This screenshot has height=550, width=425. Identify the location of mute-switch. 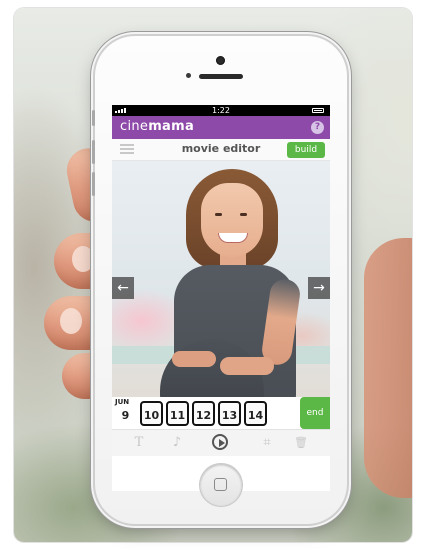
(93, 118).